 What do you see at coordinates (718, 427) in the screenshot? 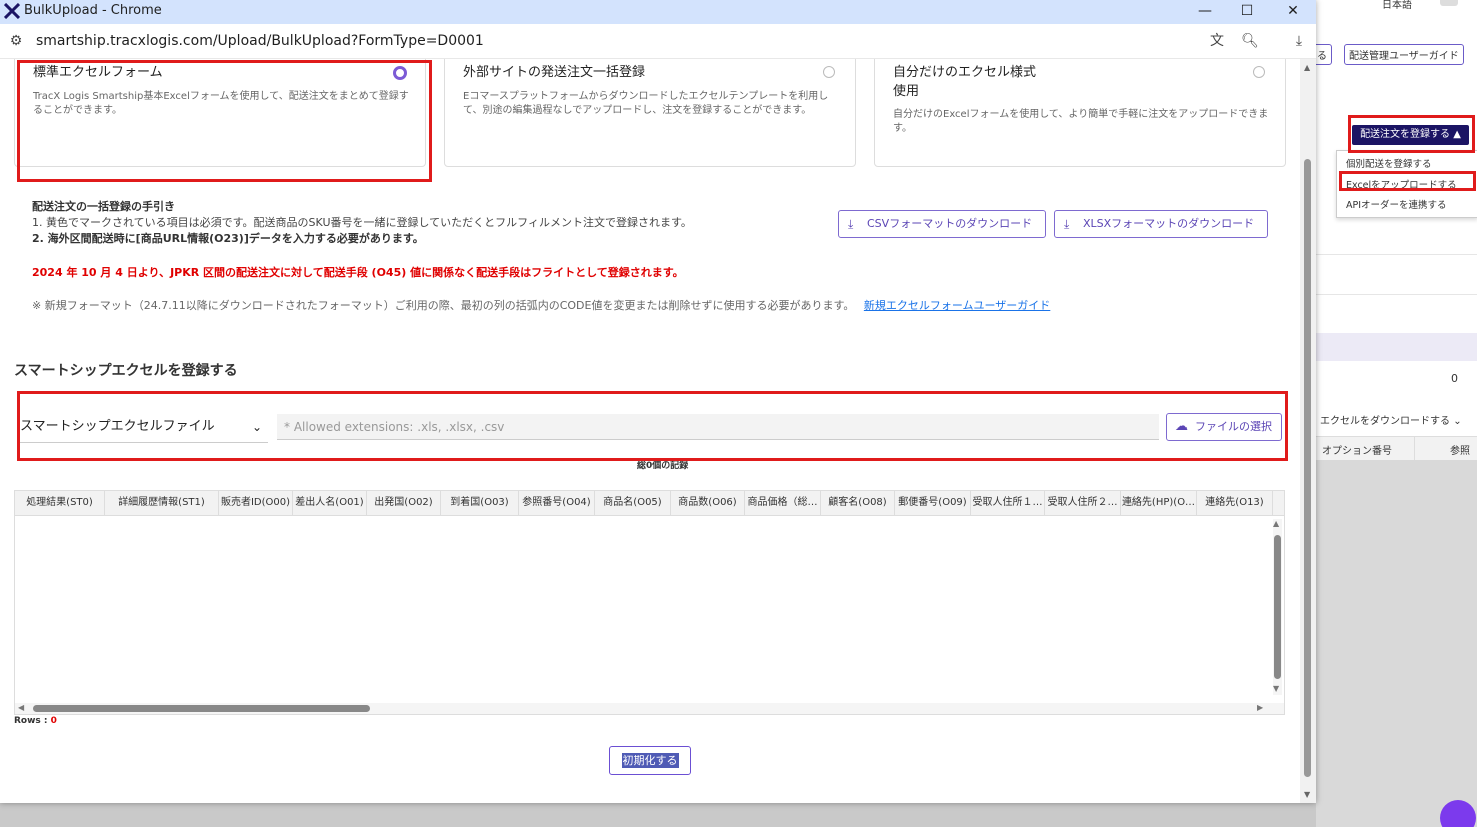
I see `file-path-input: * Allowed extensions: .xls, .xlsx, .csv` at bounding box center [718, 427].